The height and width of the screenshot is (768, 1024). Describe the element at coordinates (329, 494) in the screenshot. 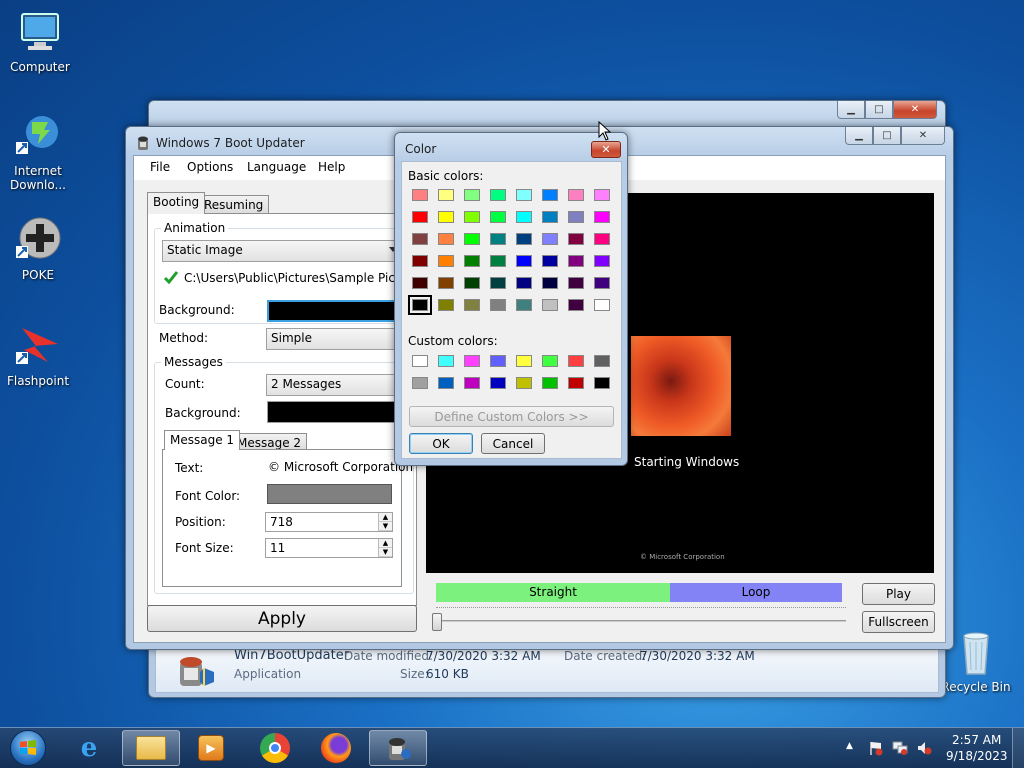

I see `font-color-button` at that location.